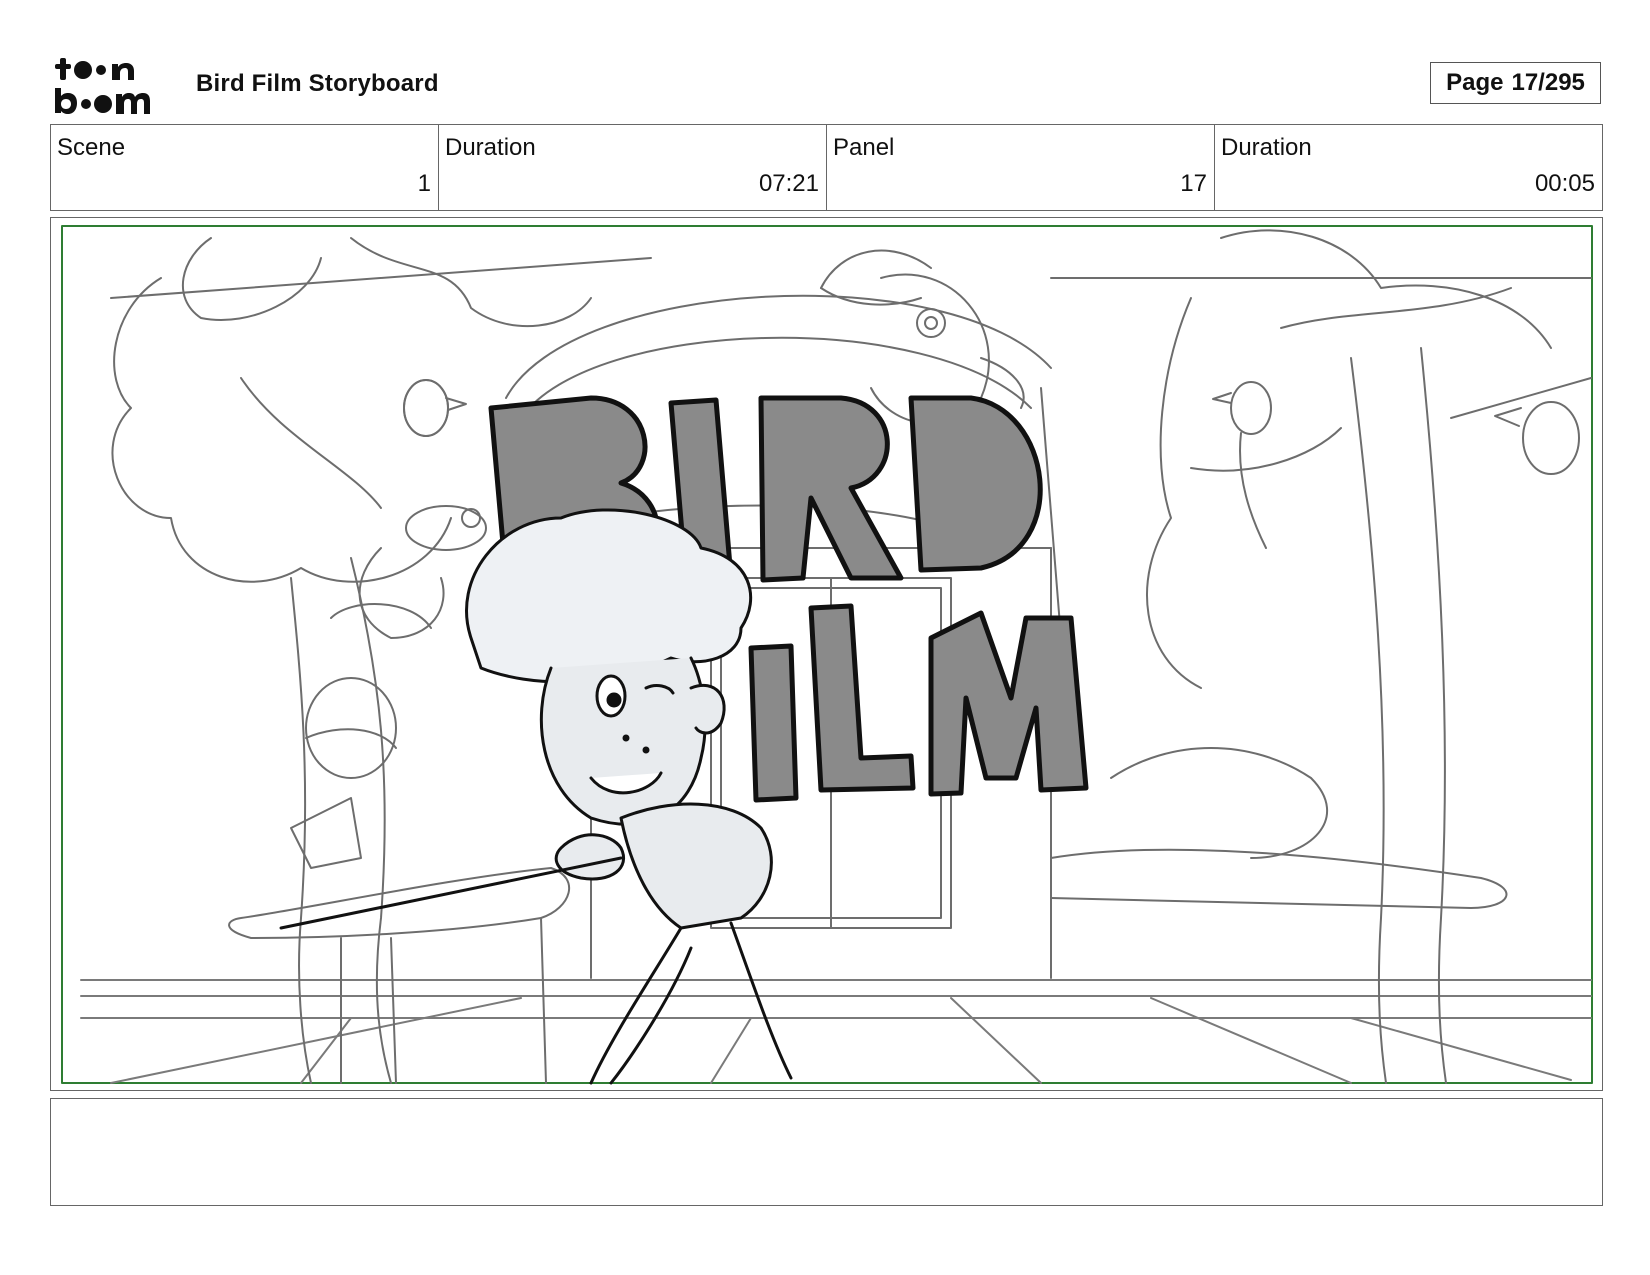 The height and width of the screenshot is (1275, 1650). Describe the element at coordinates (864, 147) in the screenshot. I see `panel-label: Panel` at that location.